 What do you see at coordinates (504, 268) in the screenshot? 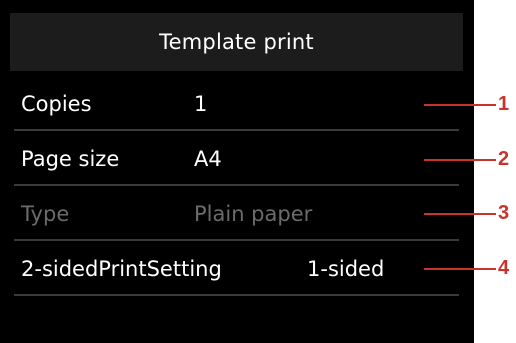
I see `callout-number-4: 4` at bounding box center [504, 268].